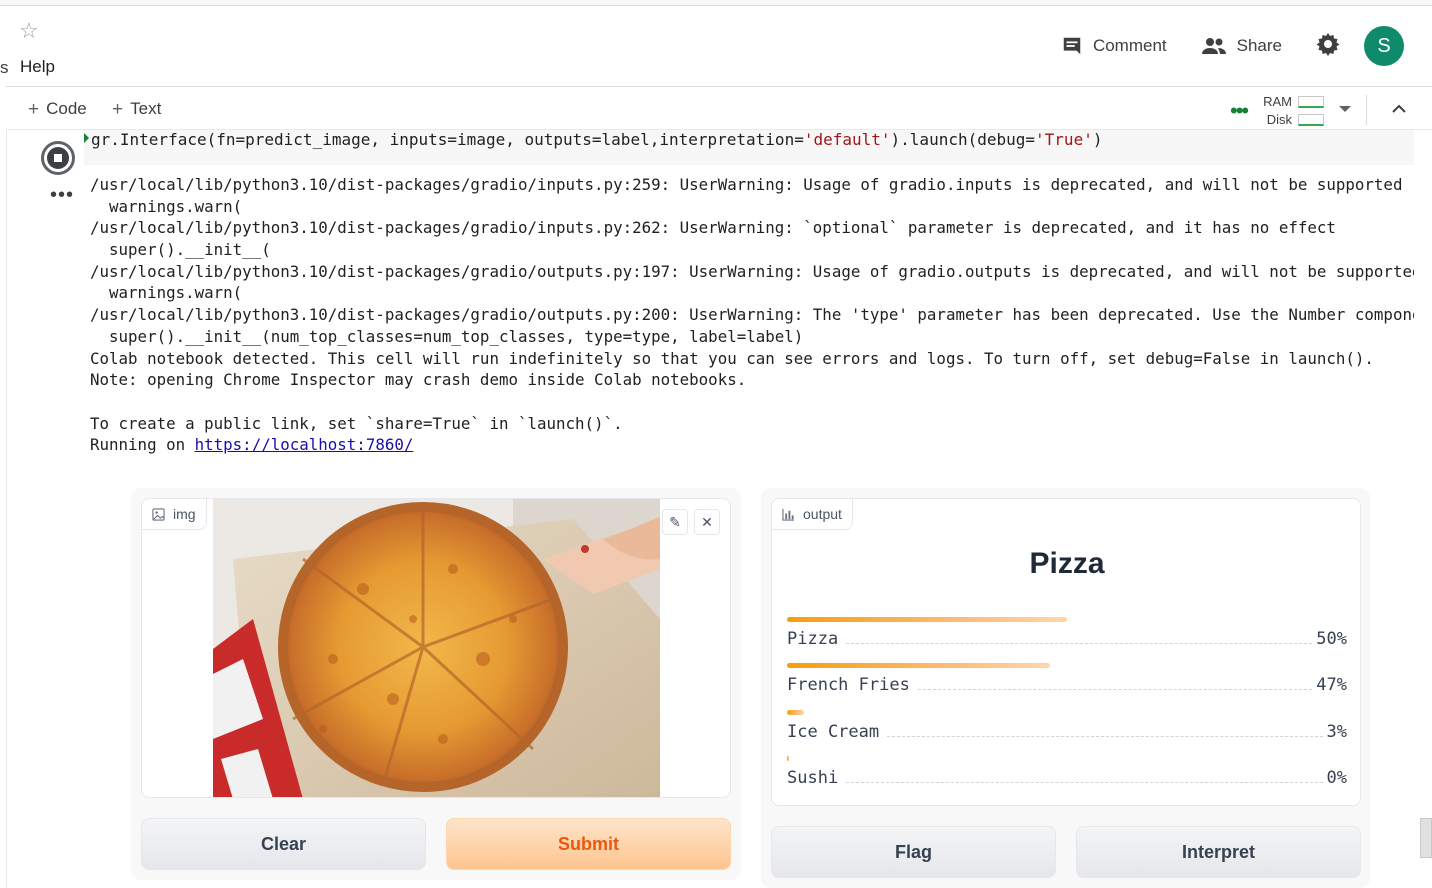 The image size is (1432, 888). What do you see at coordinates (1097, 139) in the screenshot?
I see `code-suffix: )` at bounding box center [1097, 139].